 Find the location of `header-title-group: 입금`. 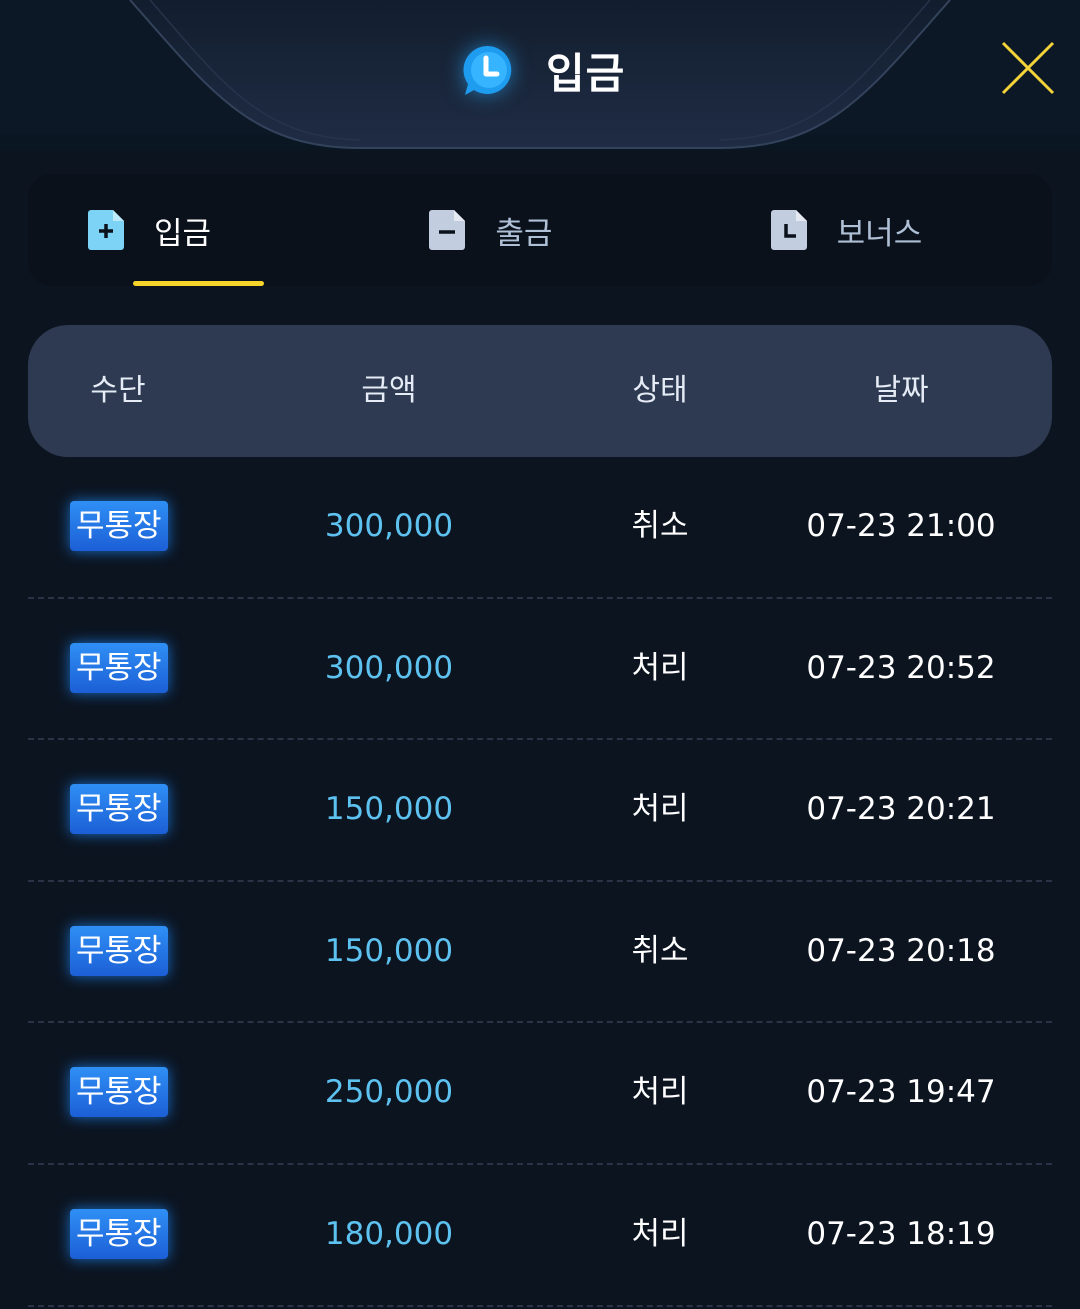

header-title-group: 입금 is located at coordinates (542, 70).